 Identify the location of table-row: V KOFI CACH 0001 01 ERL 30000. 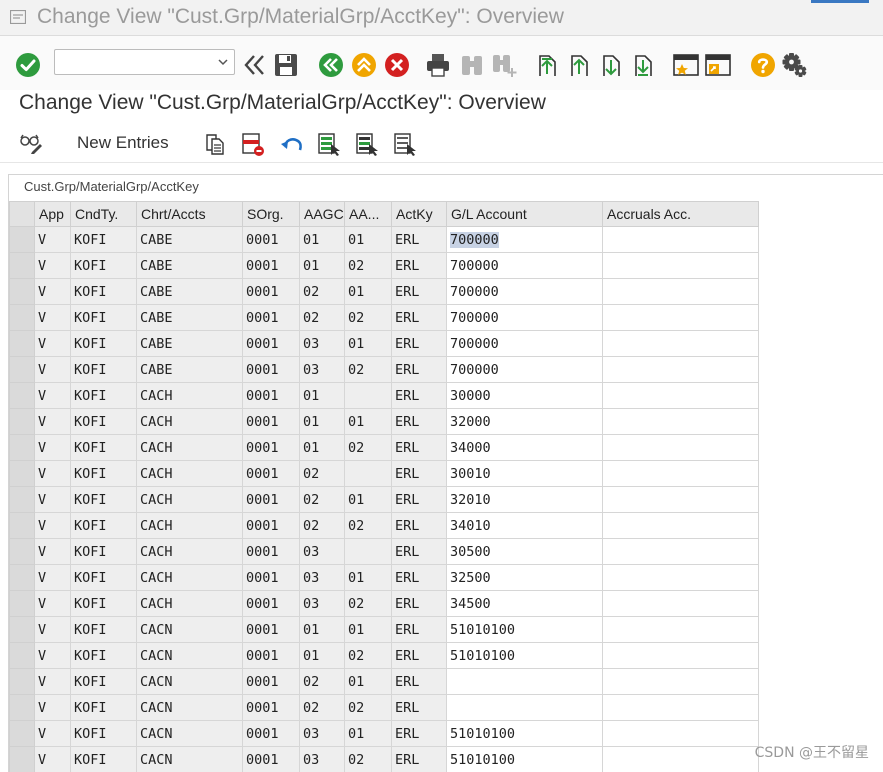
(384, 395).